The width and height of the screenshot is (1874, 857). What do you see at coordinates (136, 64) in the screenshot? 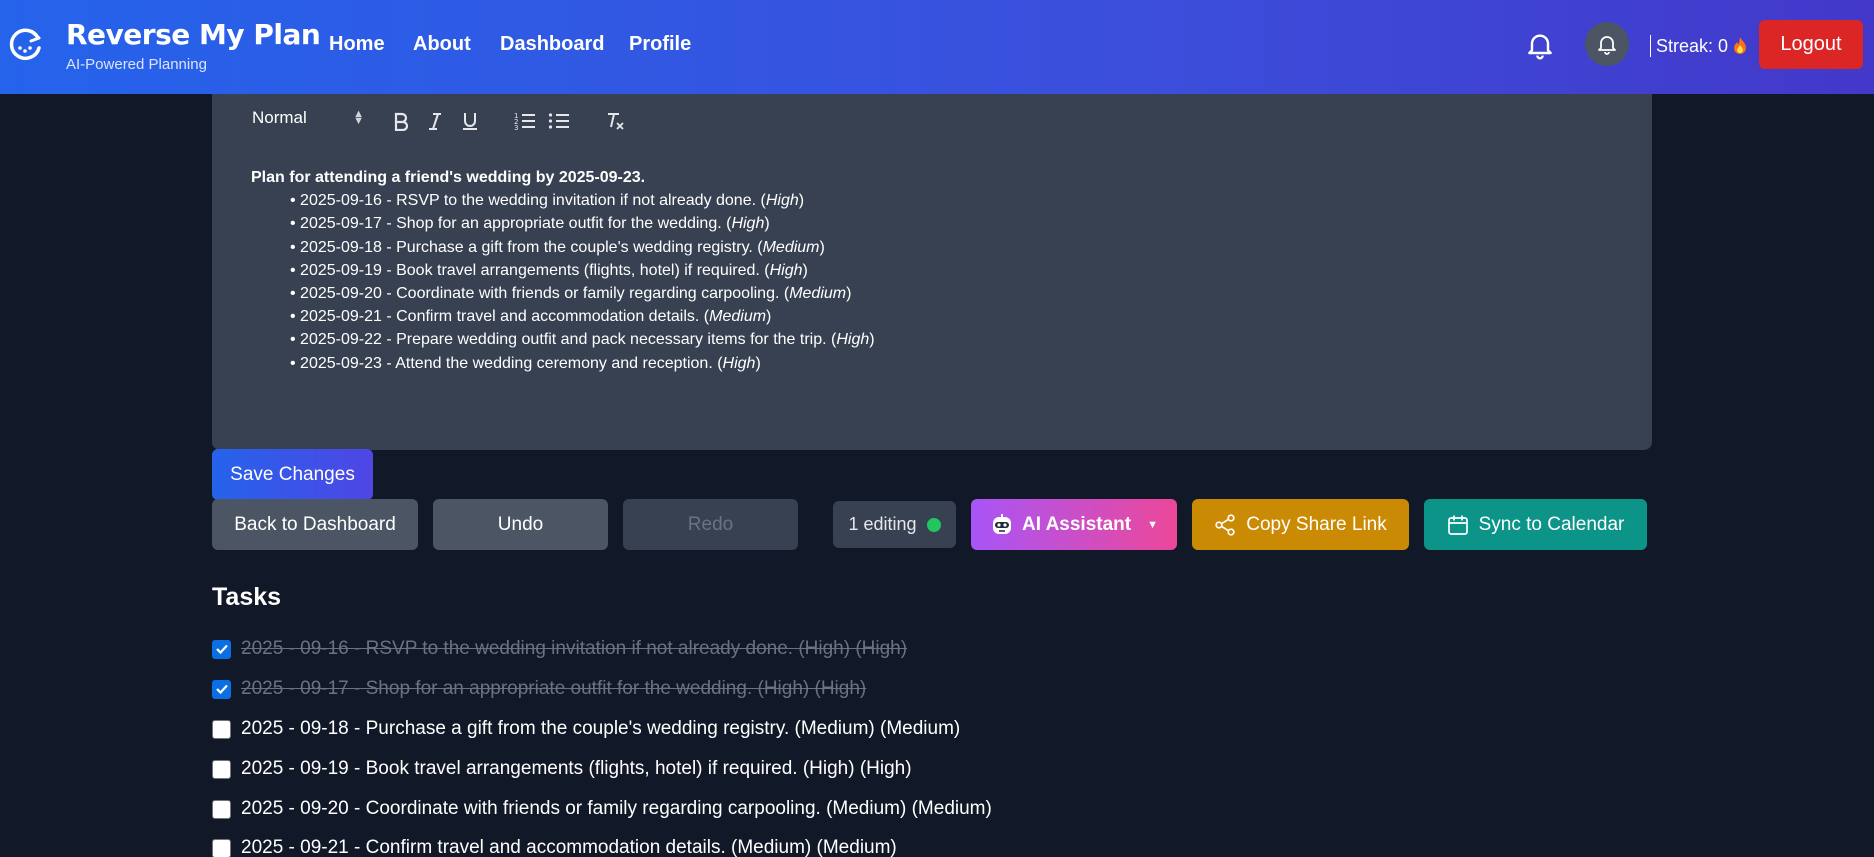
I see `brand-subtitle: AI-Powered Planning` at bounding box center [136, 64].